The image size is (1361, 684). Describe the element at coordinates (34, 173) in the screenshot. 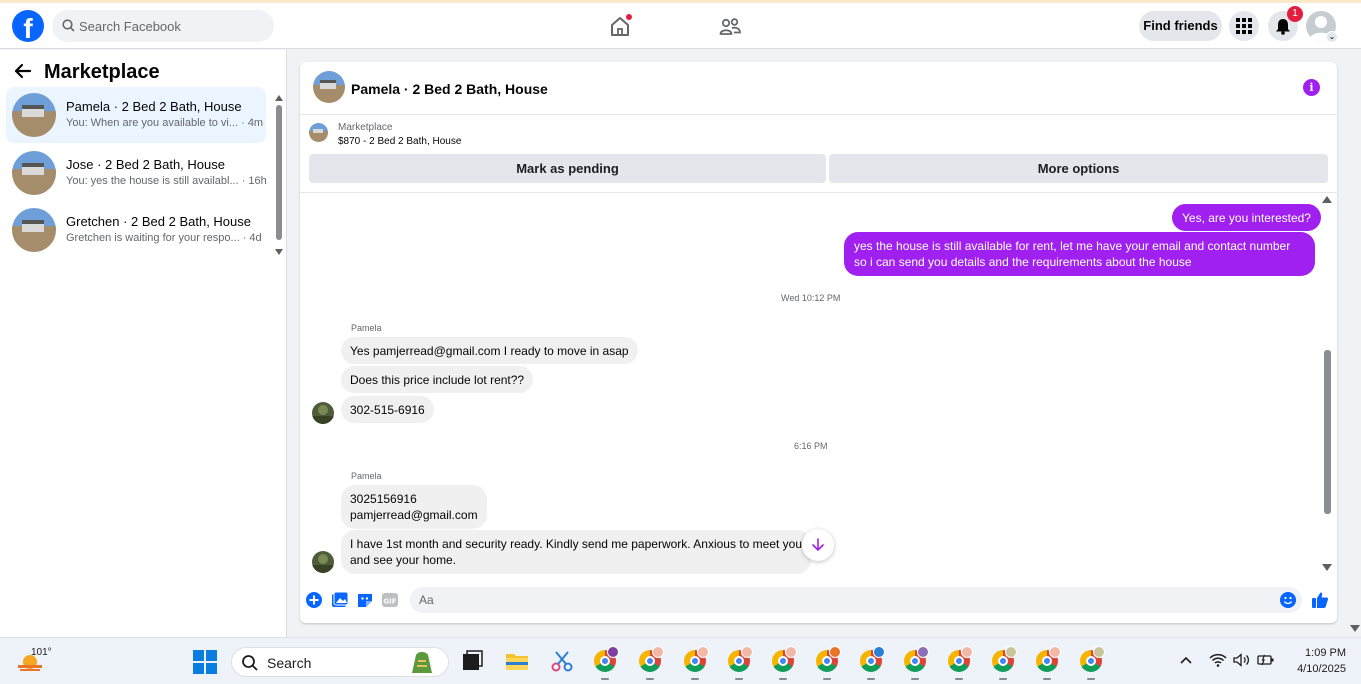

I see `listing-thumbnail` at that location.